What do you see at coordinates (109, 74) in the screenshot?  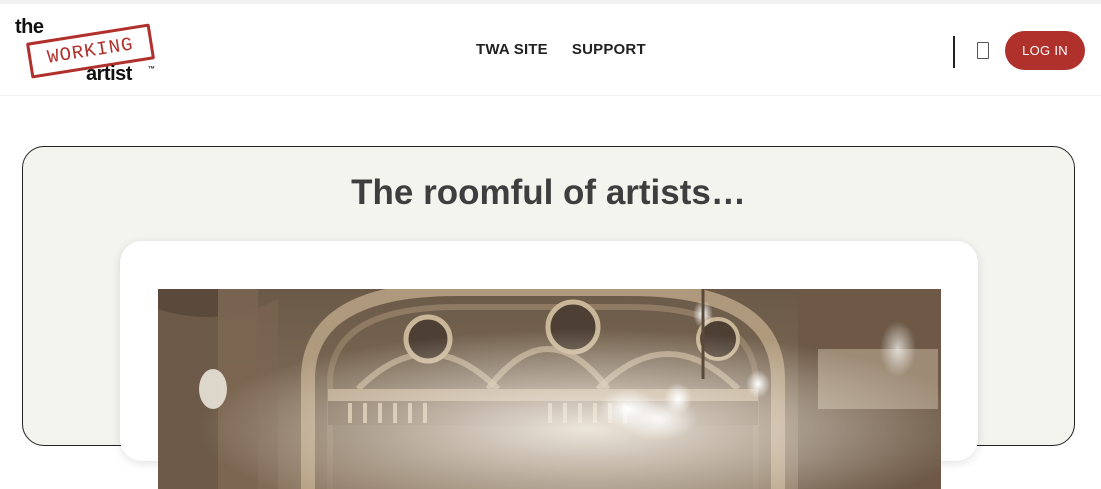 I see `logo-word-artist: artist` at bounding box center [109, 74].